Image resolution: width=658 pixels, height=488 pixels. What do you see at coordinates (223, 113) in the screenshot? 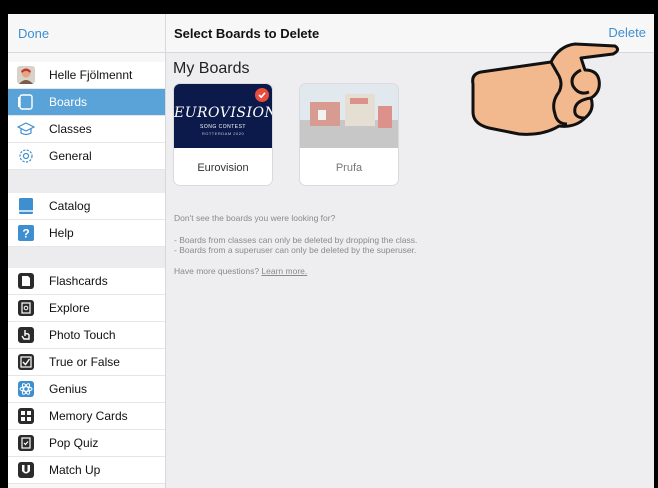
I see `logo-text: EUROVISION` at bounding box center [223, 113].